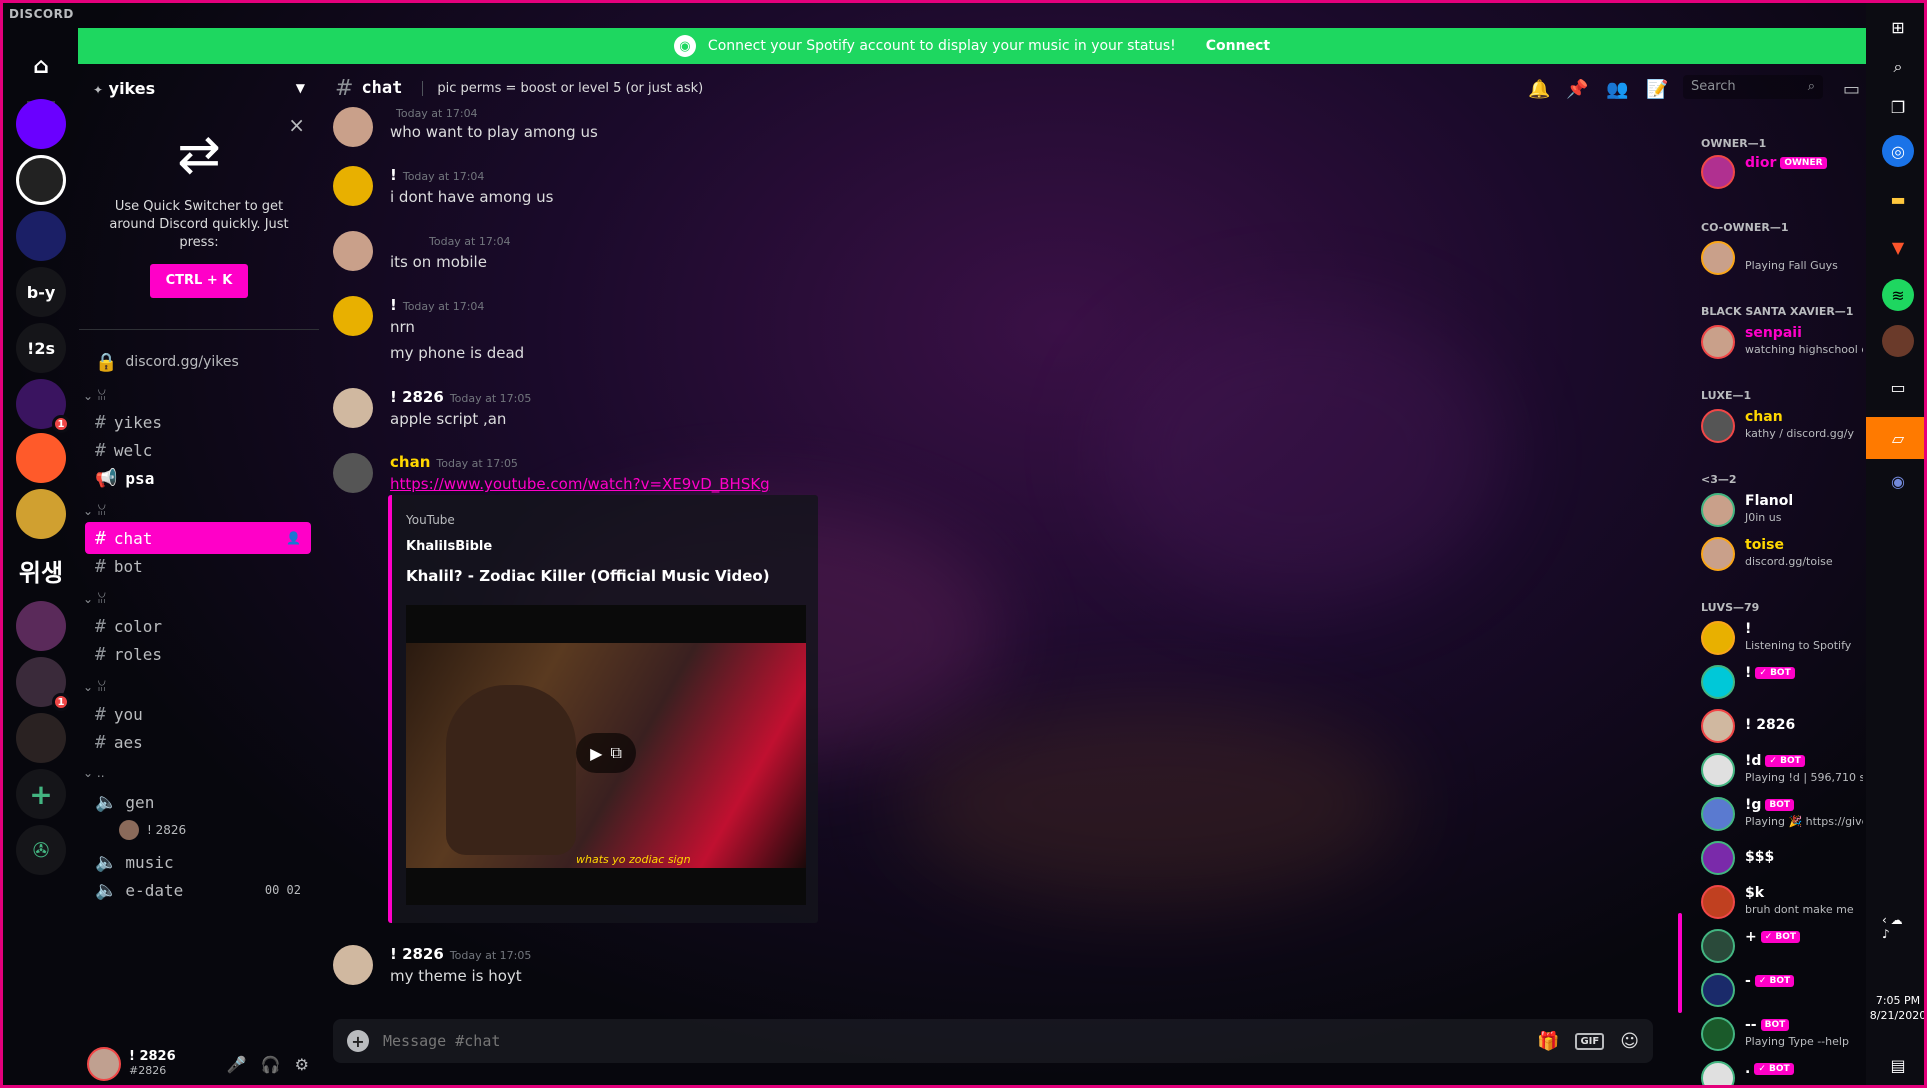  I want to click on home-icon: ⌂, so click(41, 66).